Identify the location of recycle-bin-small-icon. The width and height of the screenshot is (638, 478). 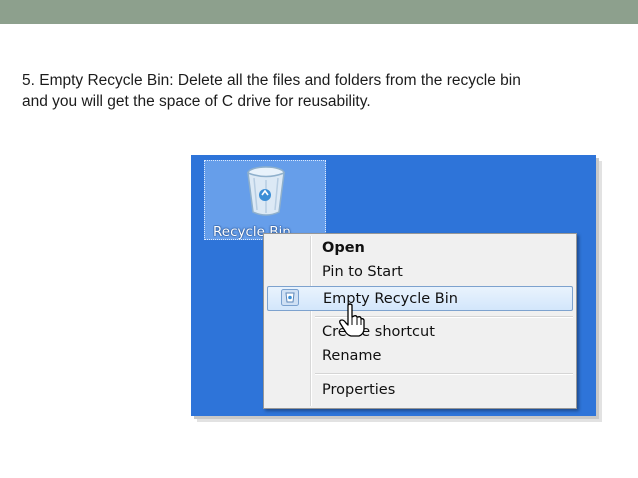
(290, 297).